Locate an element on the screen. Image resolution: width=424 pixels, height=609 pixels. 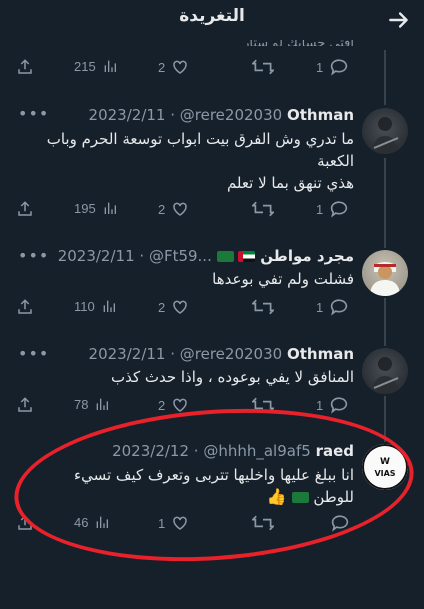
views-button: 195 is located at coordinates (93, 208).